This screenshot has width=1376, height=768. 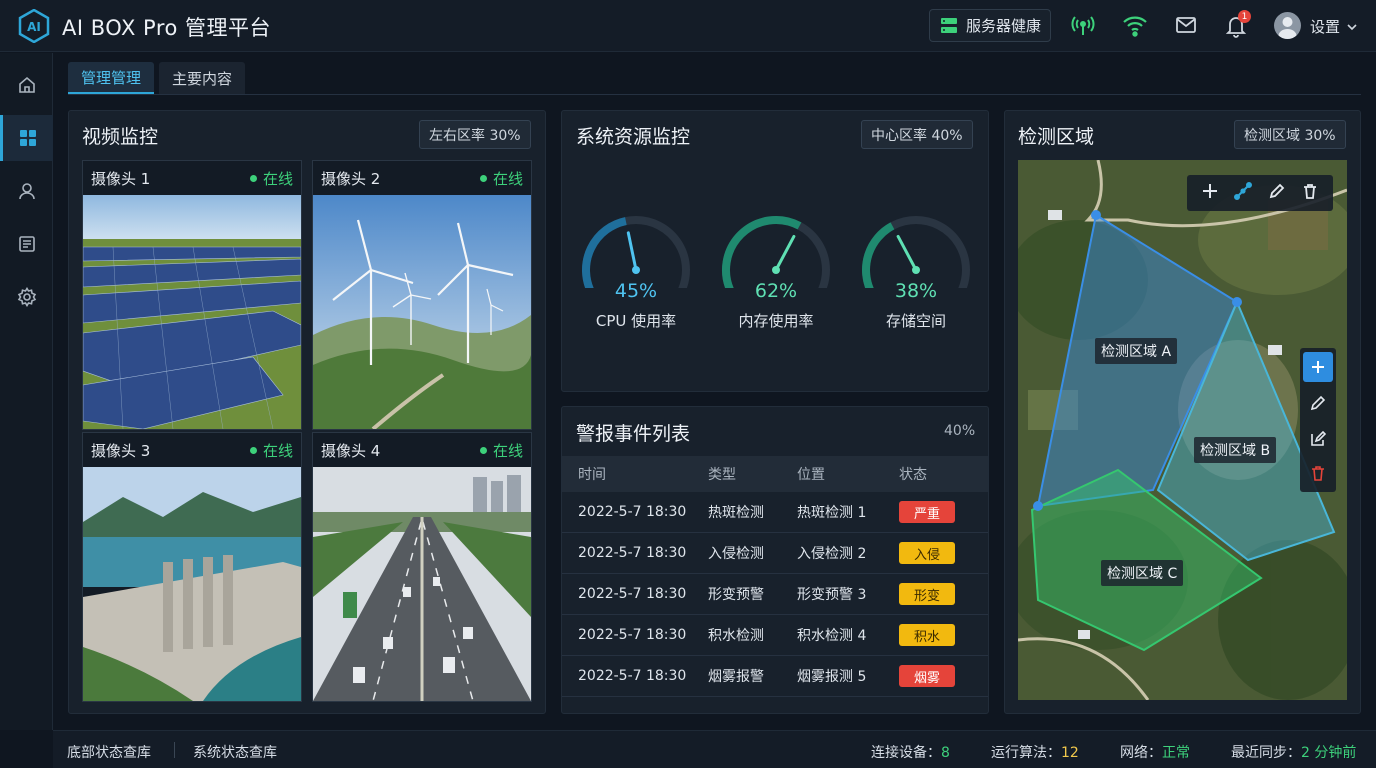 What do you see at coordinates (1026, 753) in the screenshot?
I see `algorithms-label: 运行算法：` at bounding box center [1026, 753].